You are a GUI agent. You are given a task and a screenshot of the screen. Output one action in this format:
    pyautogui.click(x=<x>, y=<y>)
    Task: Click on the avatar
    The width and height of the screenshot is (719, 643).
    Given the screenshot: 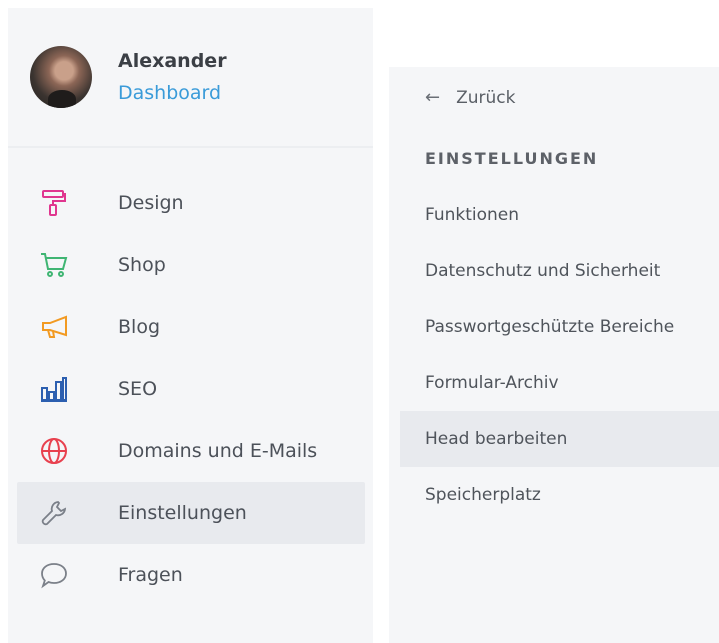 What is the action you would take?
    pyautogui.click(x=61, y=77)
    